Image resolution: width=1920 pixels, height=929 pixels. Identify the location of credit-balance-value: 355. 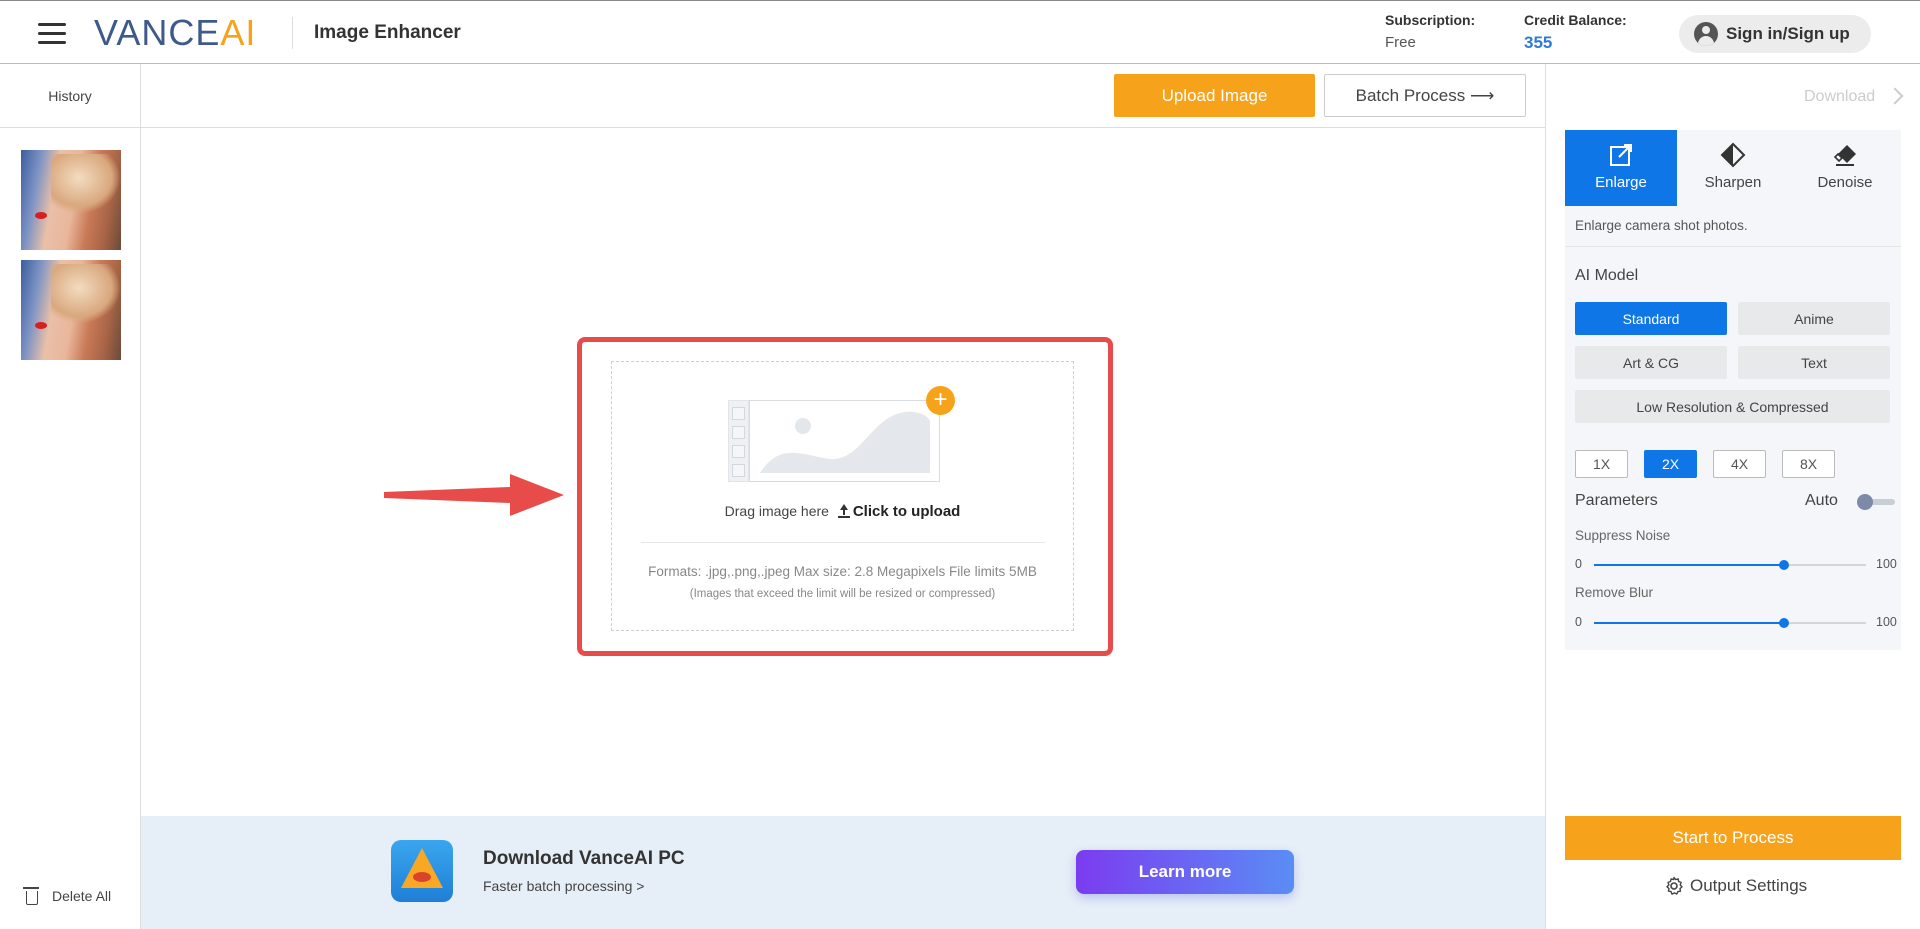
(1538, 42).